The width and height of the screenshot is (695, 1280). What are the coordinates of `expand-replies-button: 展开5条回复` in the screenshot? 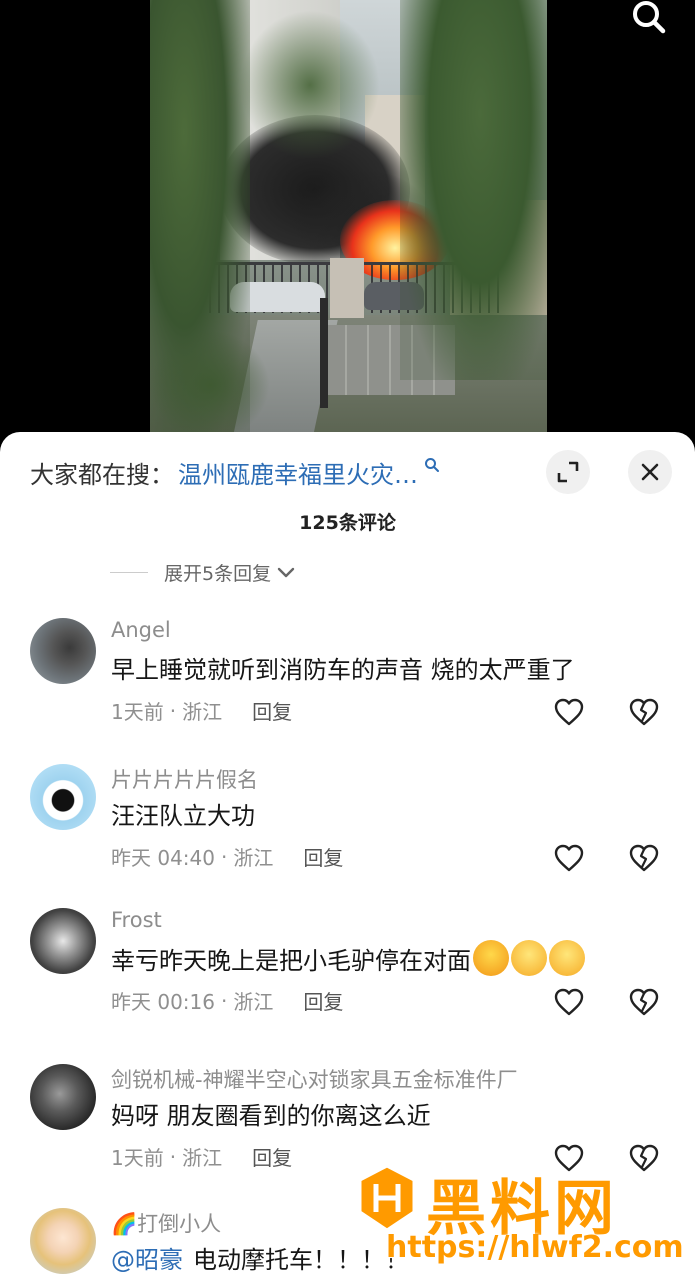 It's located at (203, 572).